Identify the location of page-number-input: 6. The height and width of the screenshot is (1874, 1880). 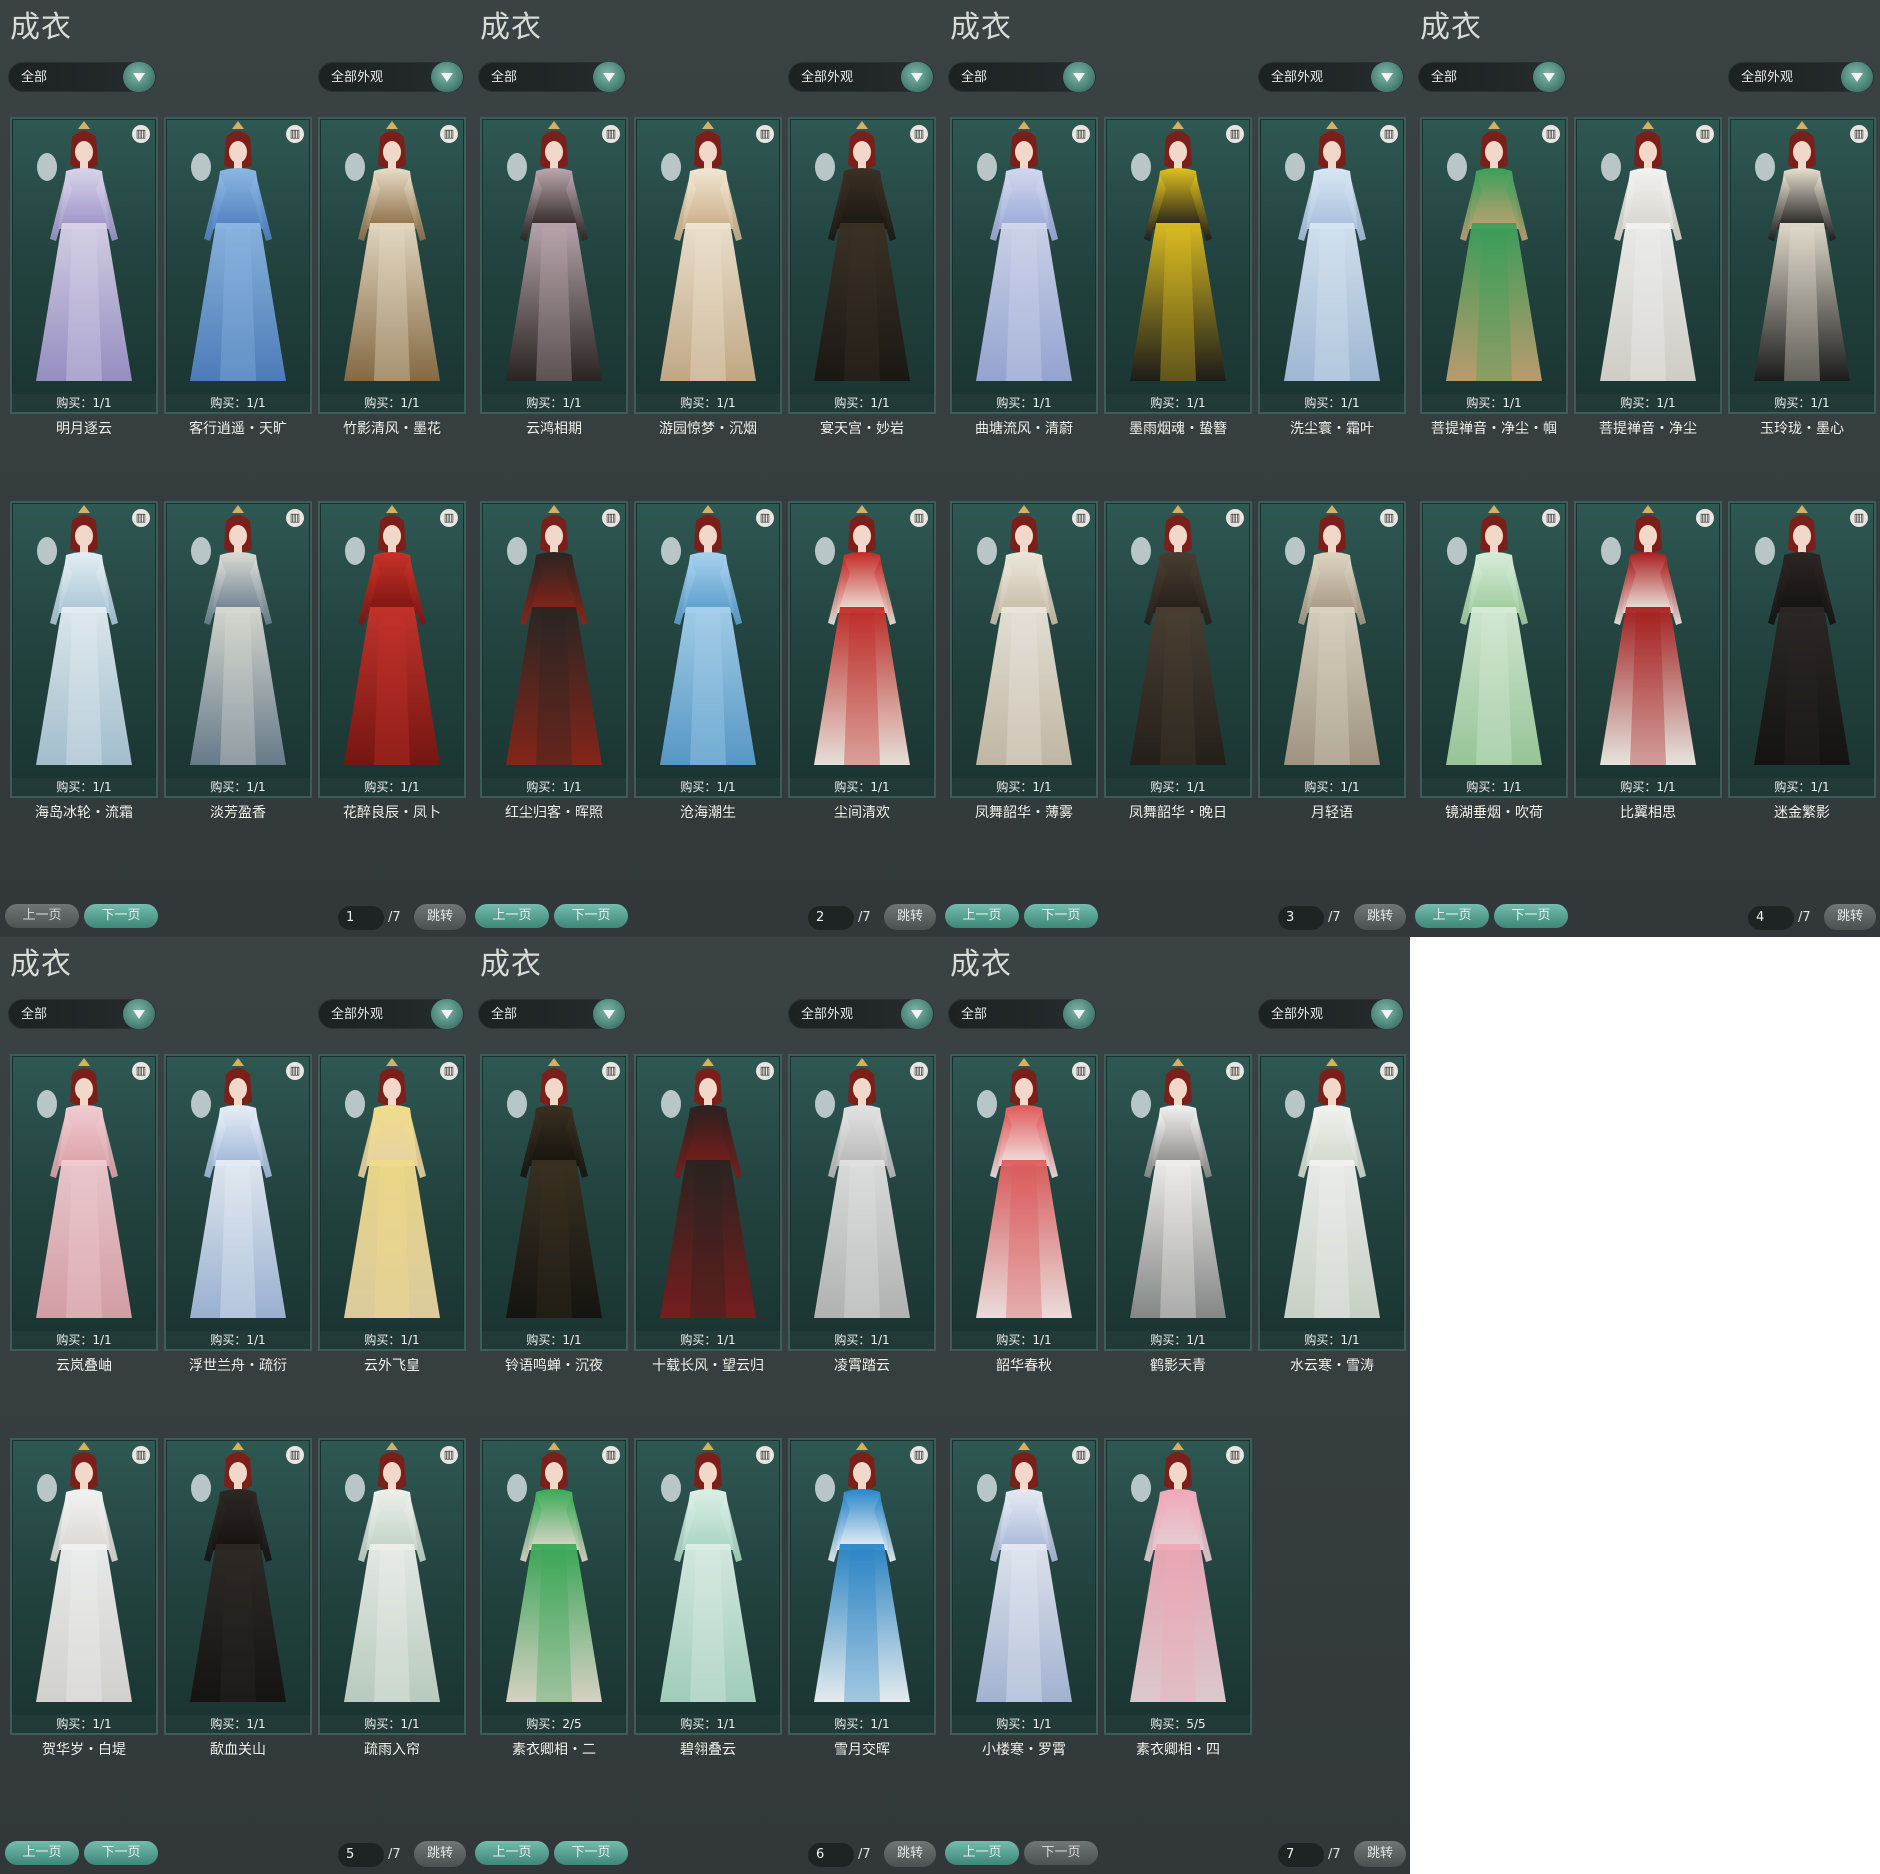
(831, 1855).